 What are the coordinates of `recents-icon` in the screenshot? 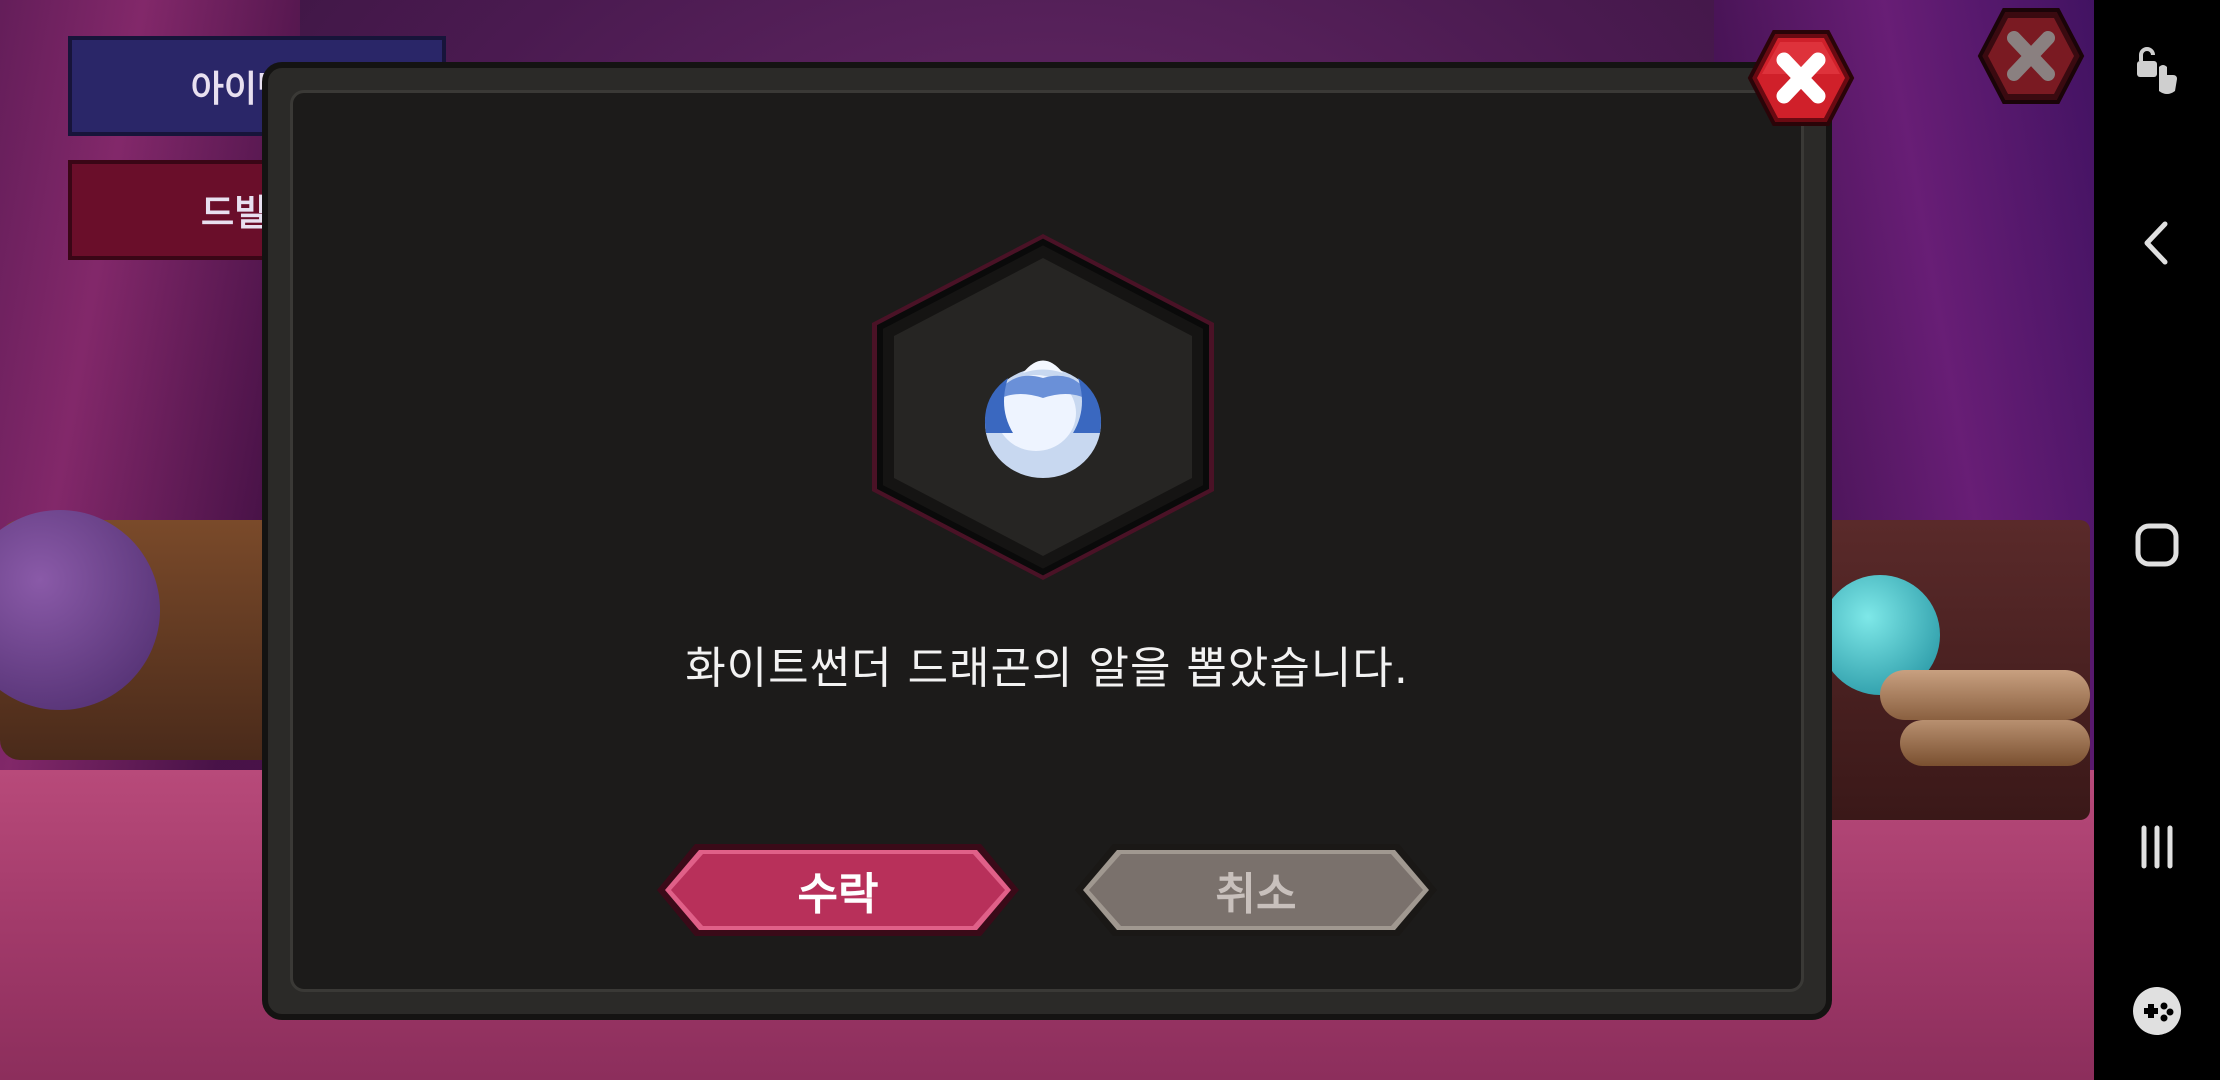 It's located at (2157, 847).